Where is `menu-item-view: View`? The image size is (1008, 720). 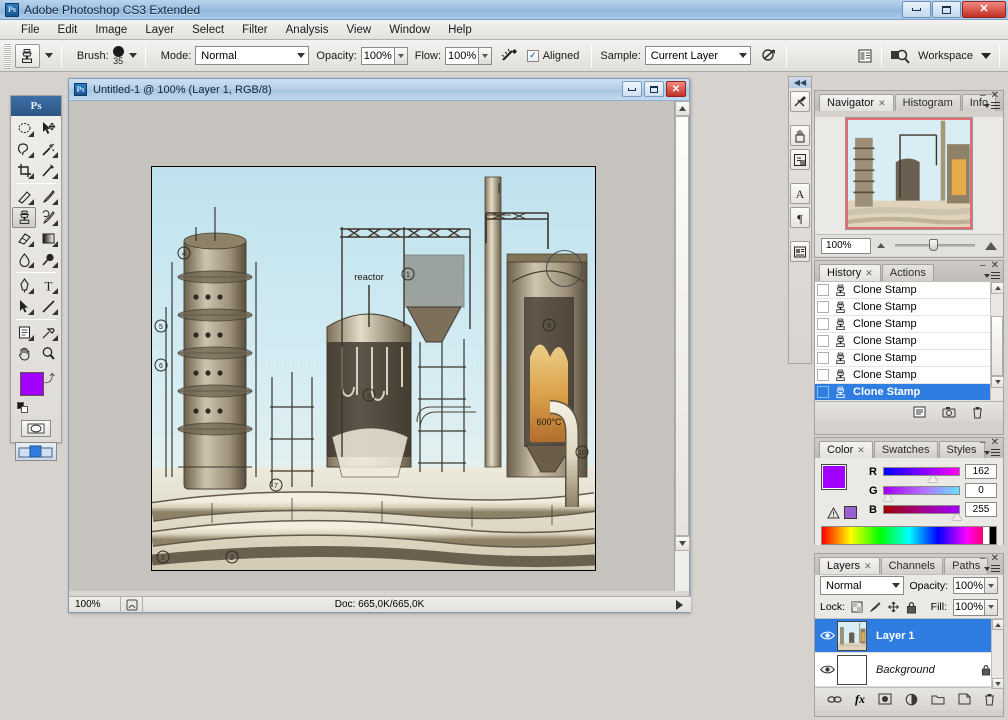 menu-item-view: View is located at coordinates (358, 30).